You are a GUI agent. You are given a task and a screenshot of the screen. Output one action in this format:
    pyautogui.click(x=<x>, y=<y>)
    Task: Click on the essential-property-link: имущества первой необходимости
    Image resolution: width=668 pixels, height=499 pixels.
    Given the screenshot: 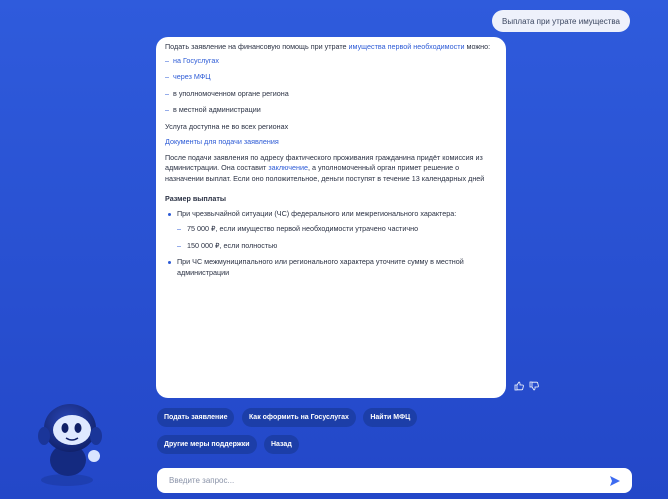 What is the action you would take?
    pyautogui.click(x=407, y=46)
    